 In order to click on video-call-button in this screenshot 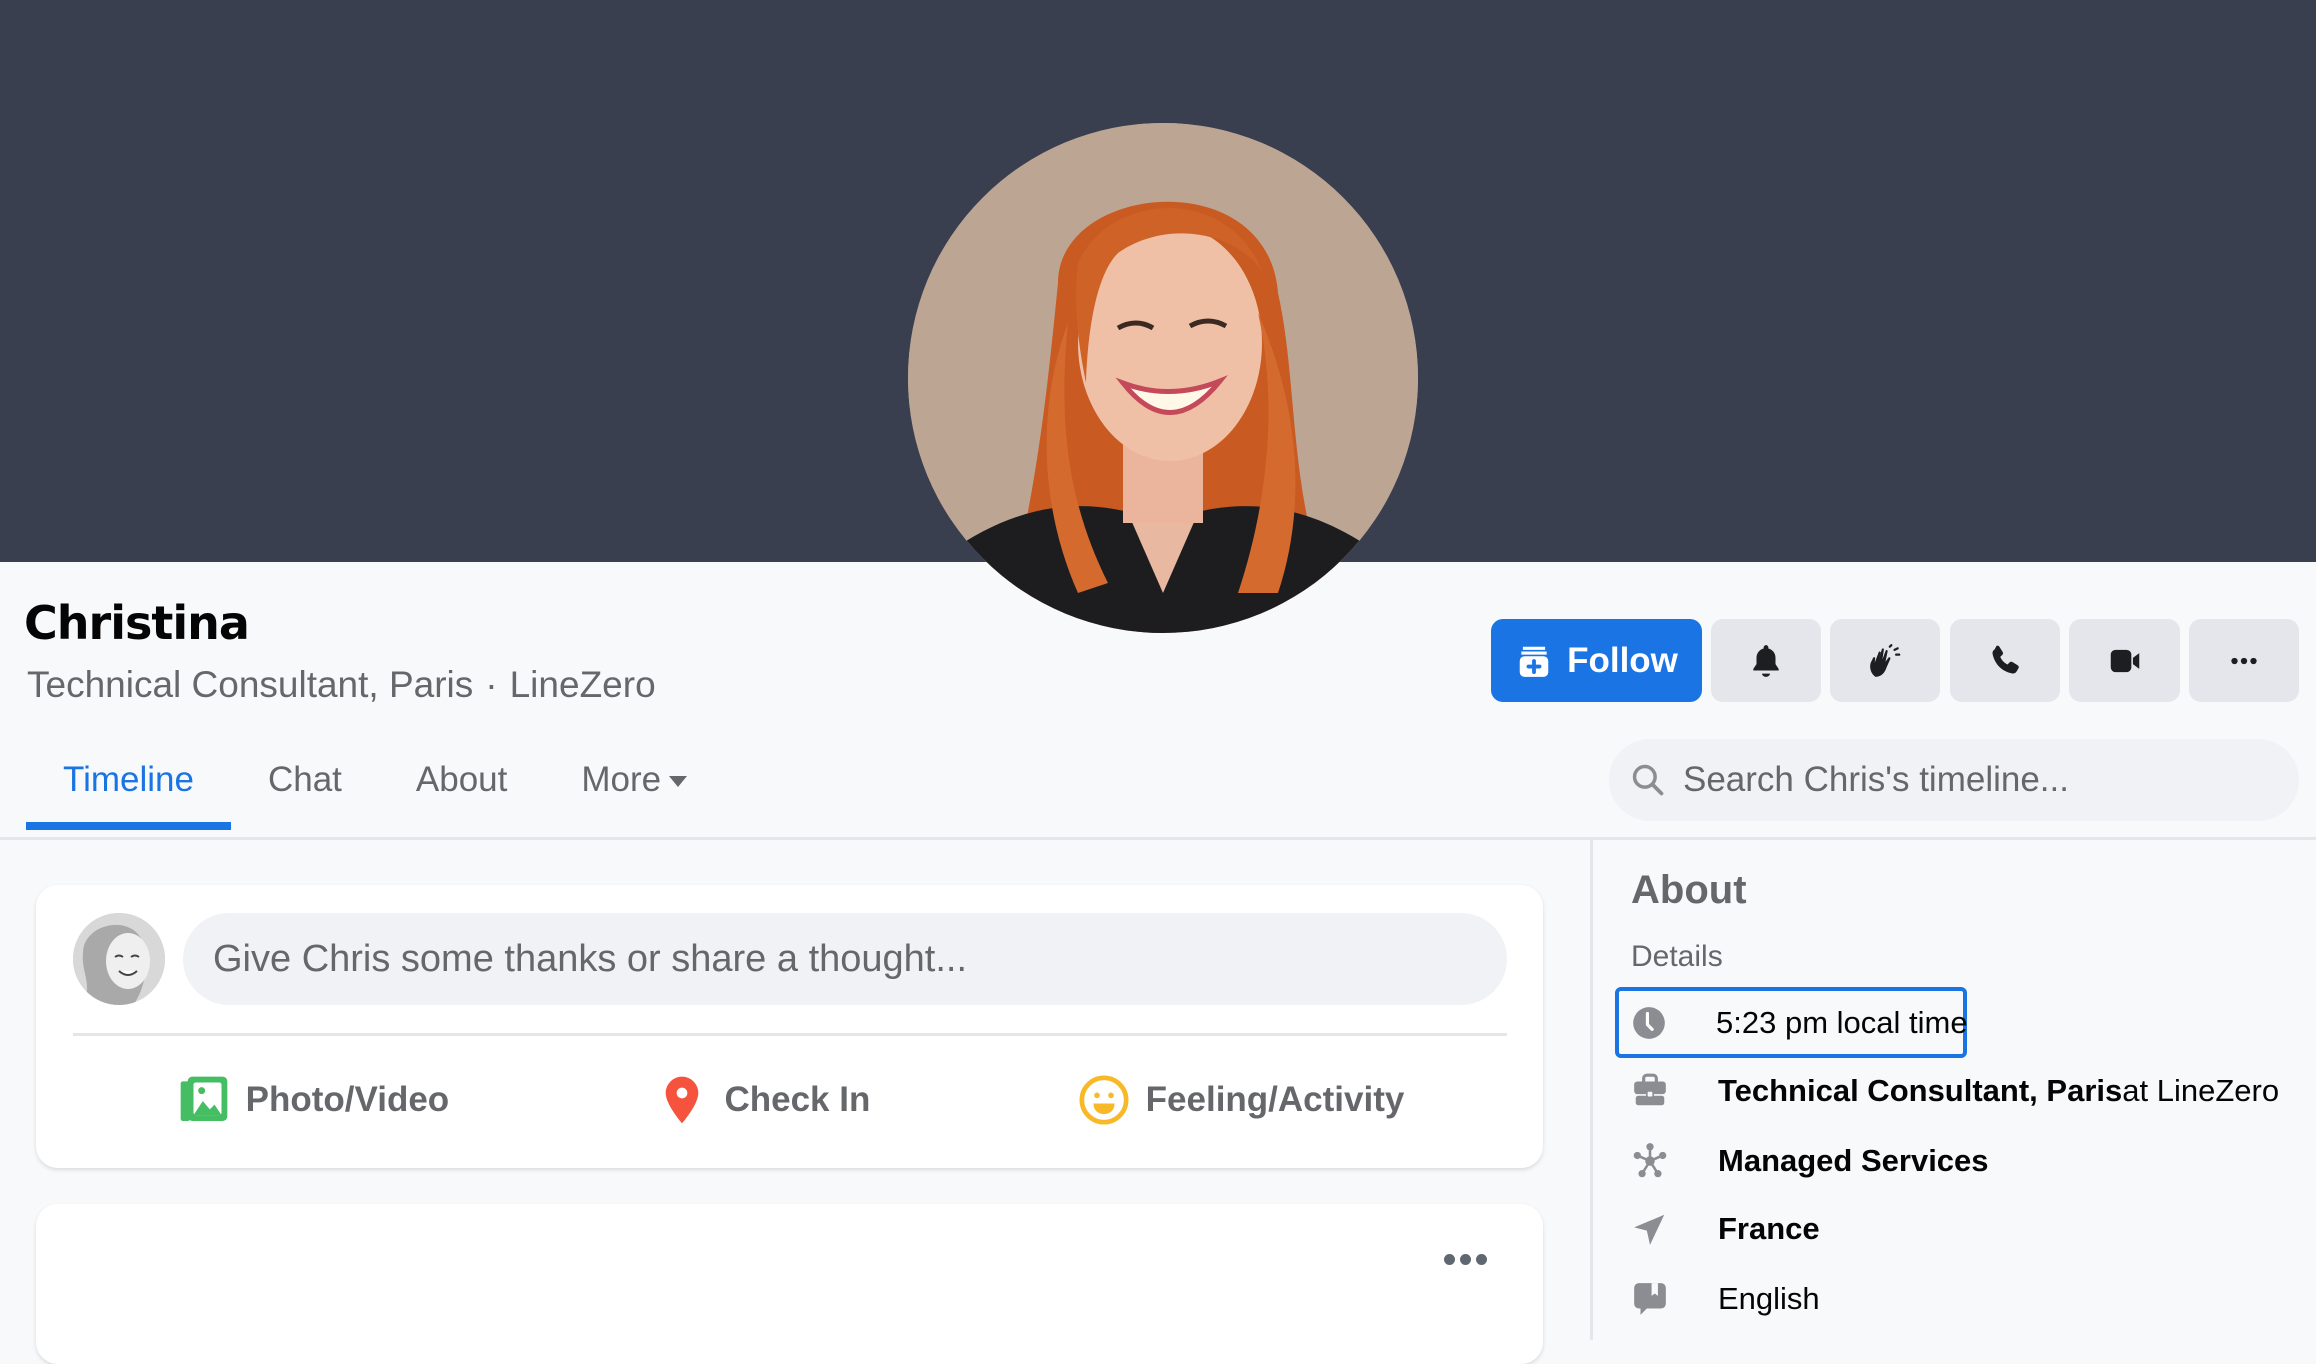, I will do `click(2124, 660)`.